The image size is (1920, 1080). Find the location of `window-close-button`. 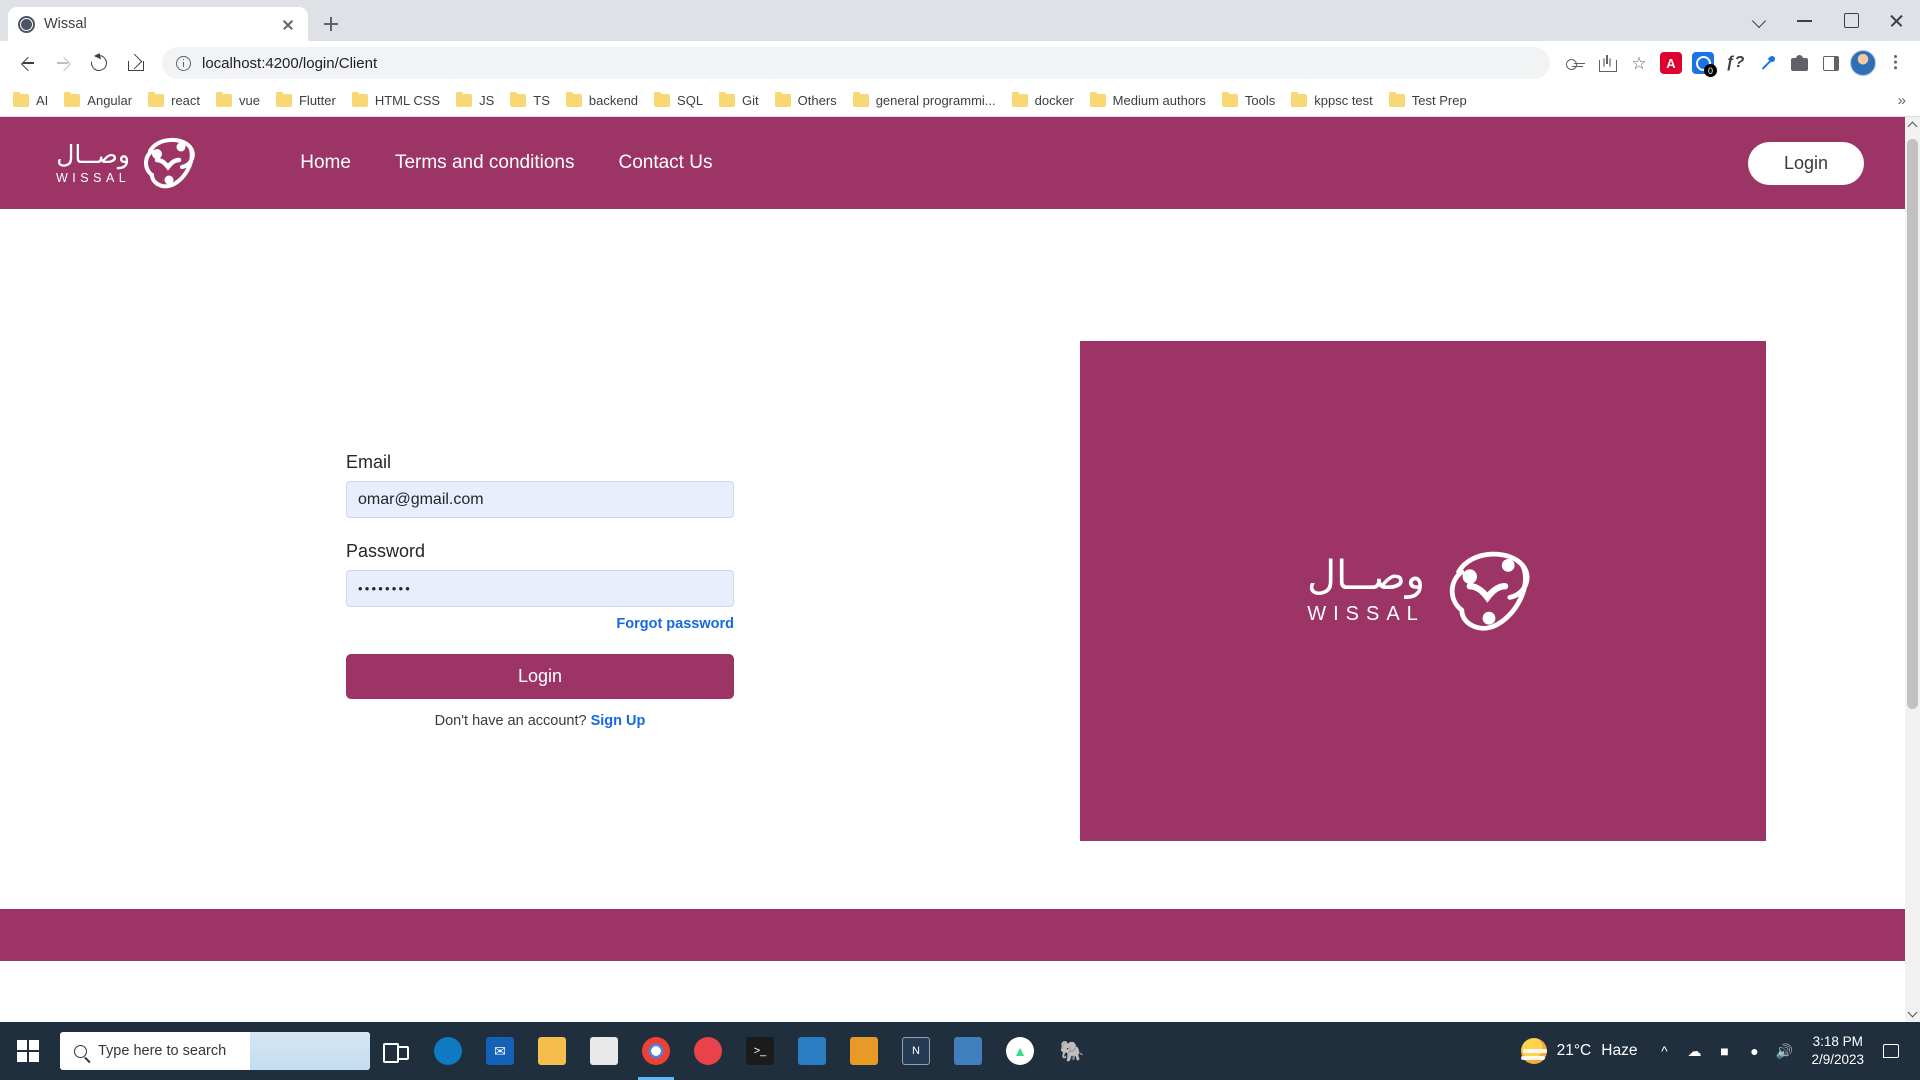

window-close-button is located at coordinates (1897, 20).